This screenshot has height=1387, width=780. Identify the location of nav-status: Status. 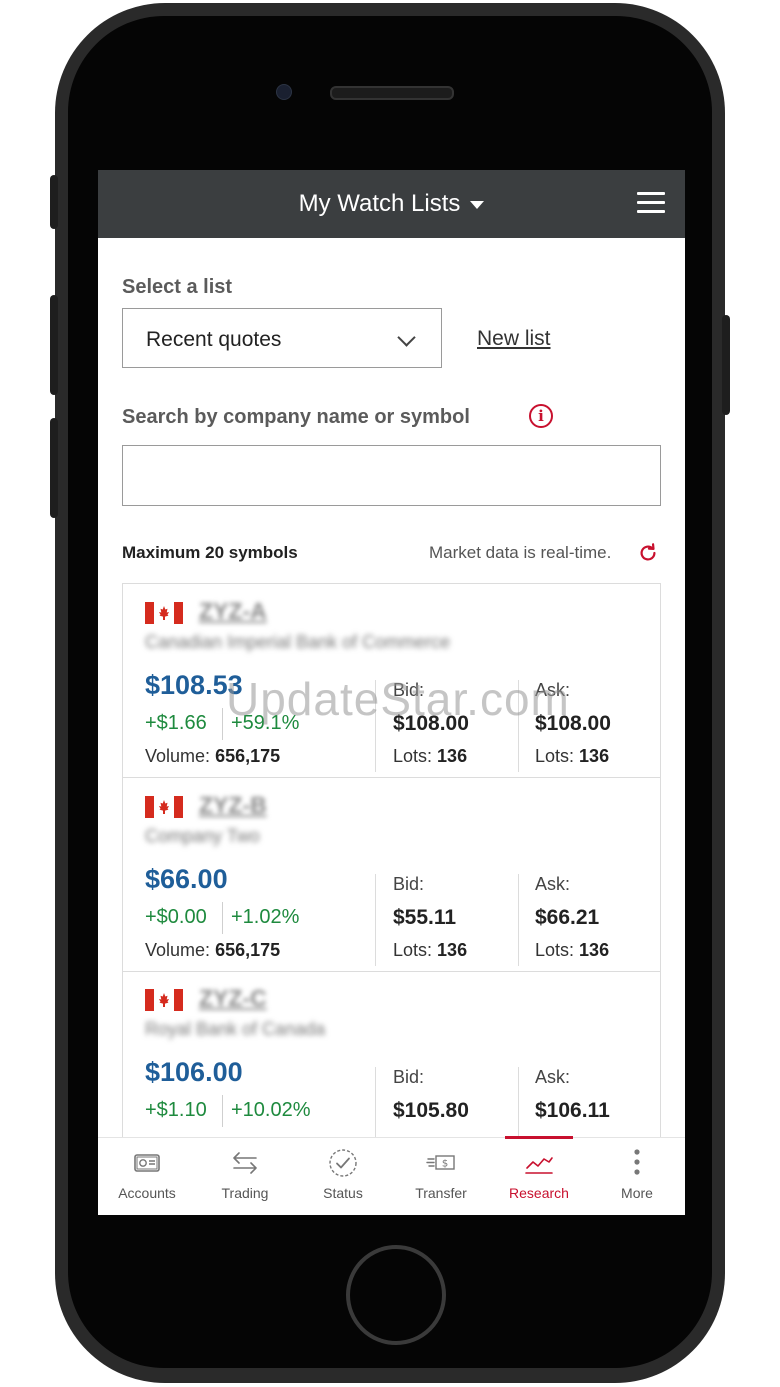
(343, 1176).